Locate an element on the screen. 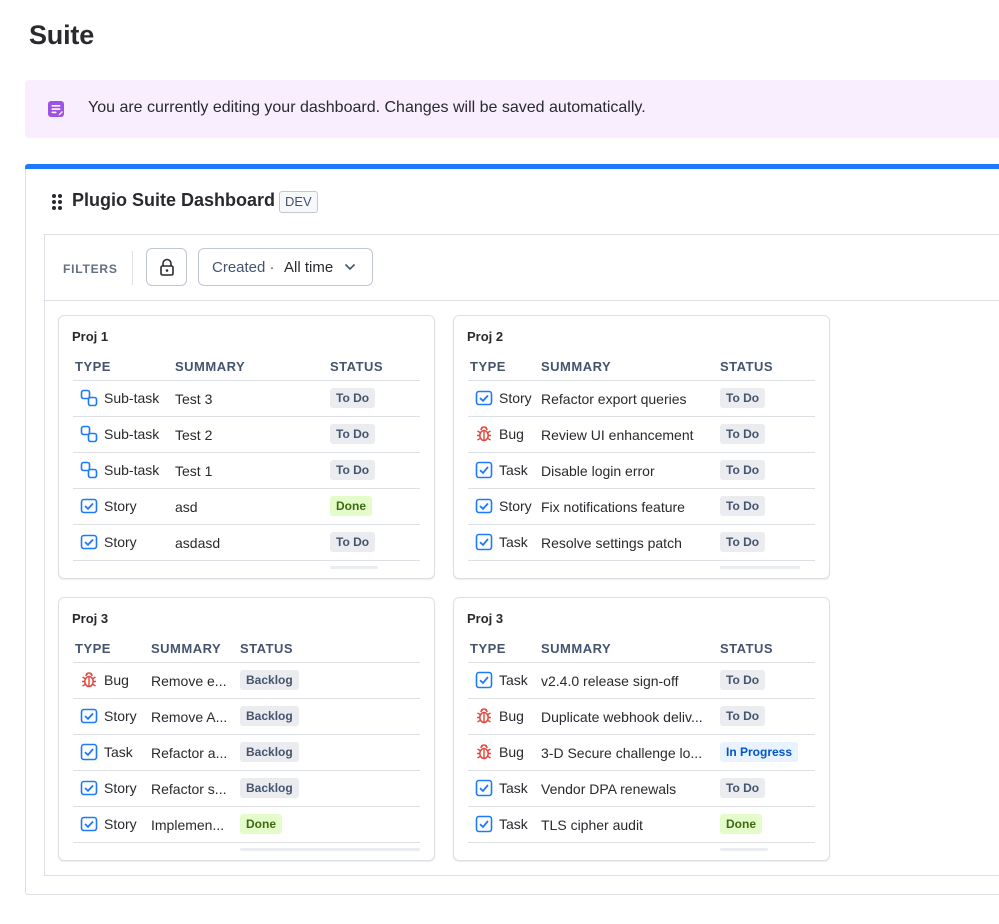 Image resolution: width=999 pixels, height=924 pixels. table-row-partial is located at coordinates (246, 847).